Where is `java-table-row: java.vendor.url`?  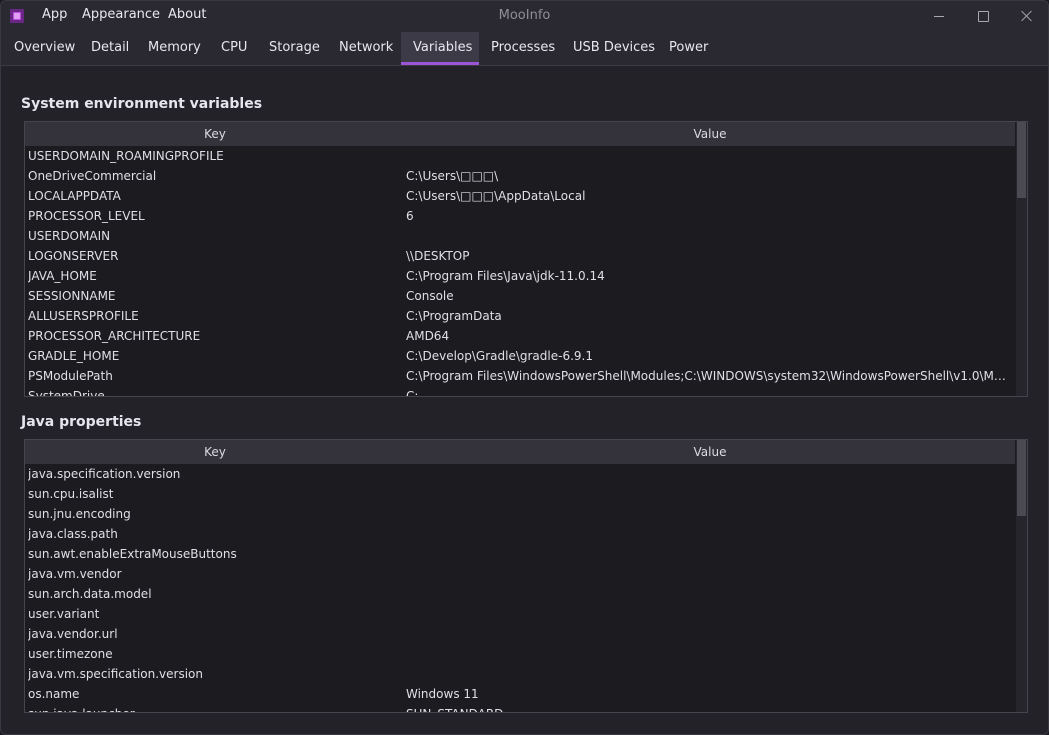
java-table-row: java.vendor.url is located at coordinates (520, 634).